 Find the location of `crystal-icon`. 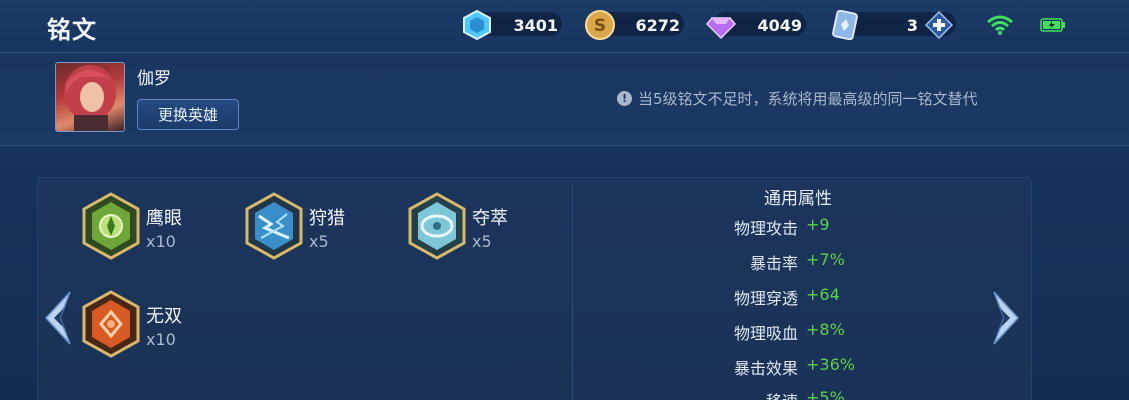

crystal-icon is located at coordinates (477, 25).